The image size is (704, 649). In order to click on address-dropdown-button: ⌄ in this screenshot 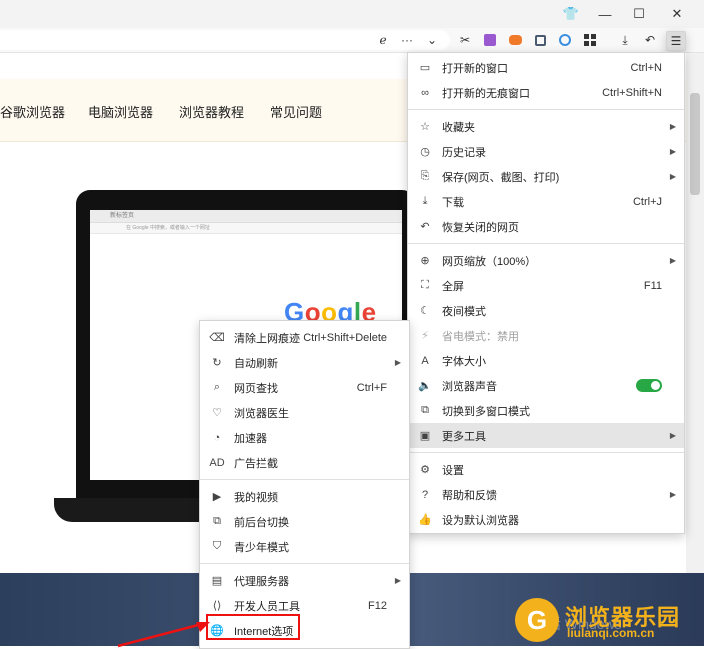, I will do `click(432, 40)`.